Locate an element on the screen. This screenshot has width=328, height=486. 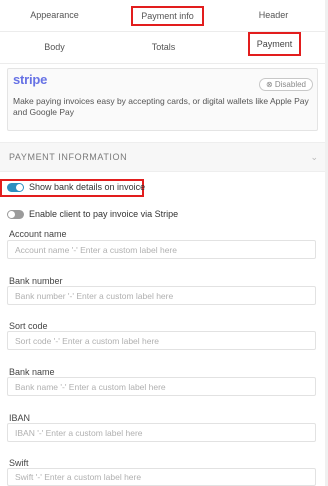
tab-totals: Totals is located at coordinates (163, 48).